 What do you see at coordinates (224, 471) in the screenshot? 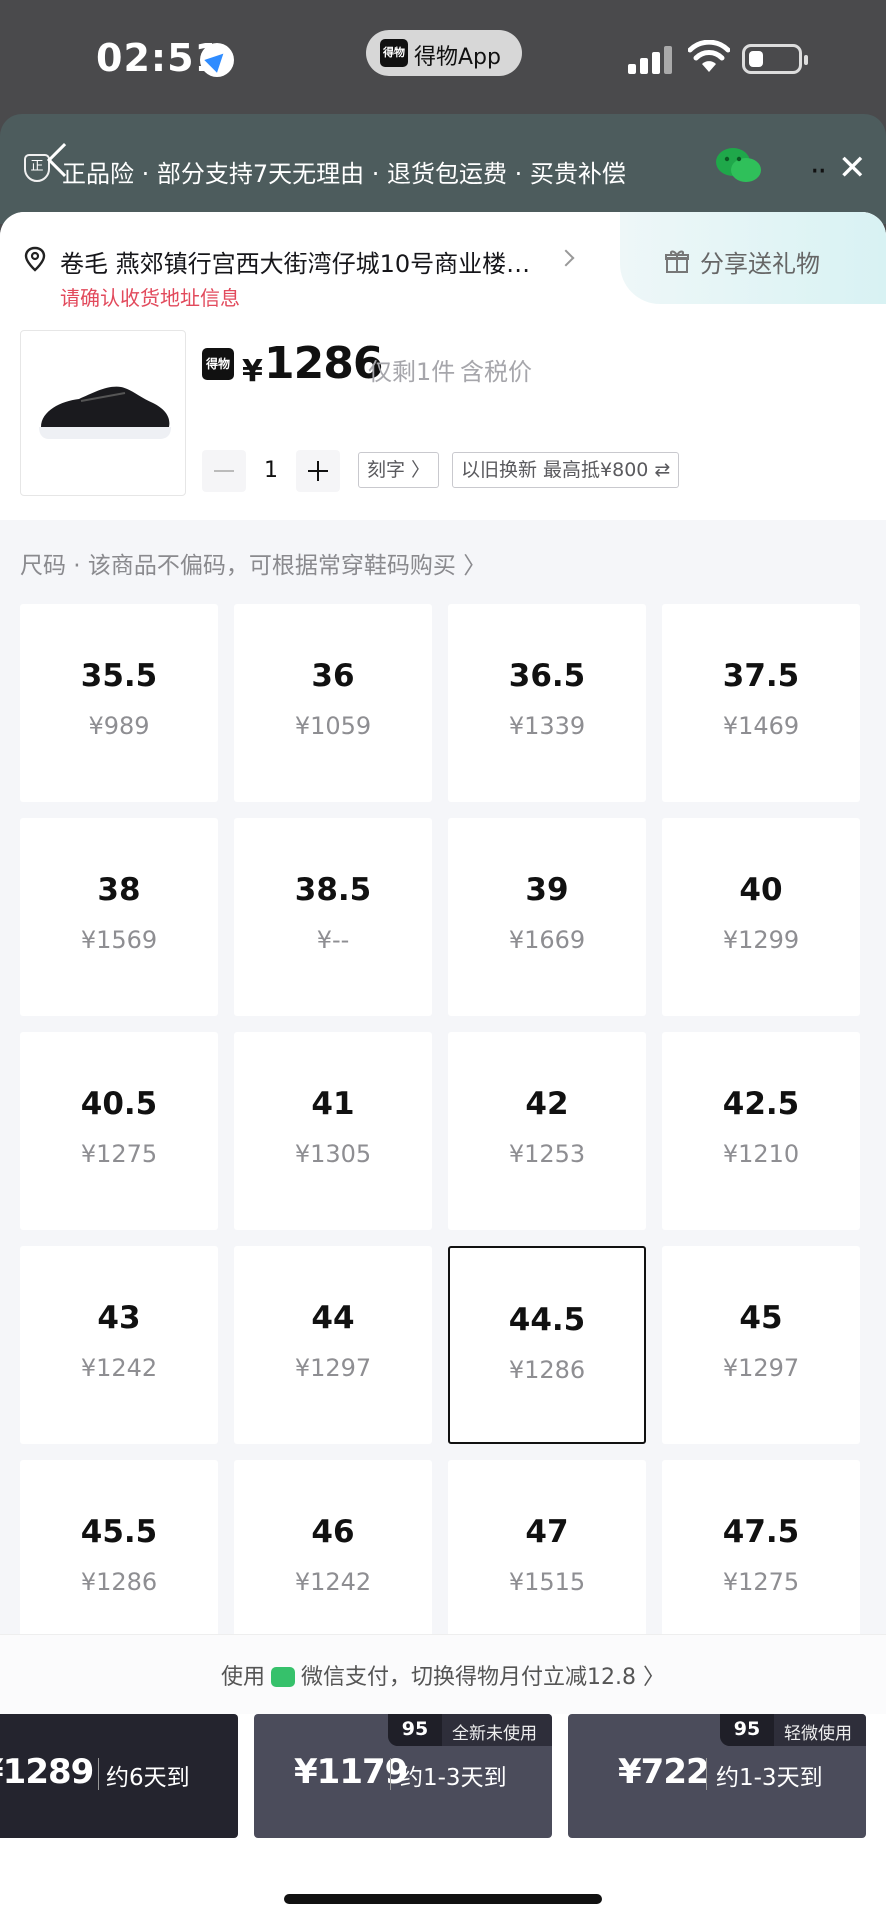
I see `quantity-decrease-button` at bounding box center [224, 471].